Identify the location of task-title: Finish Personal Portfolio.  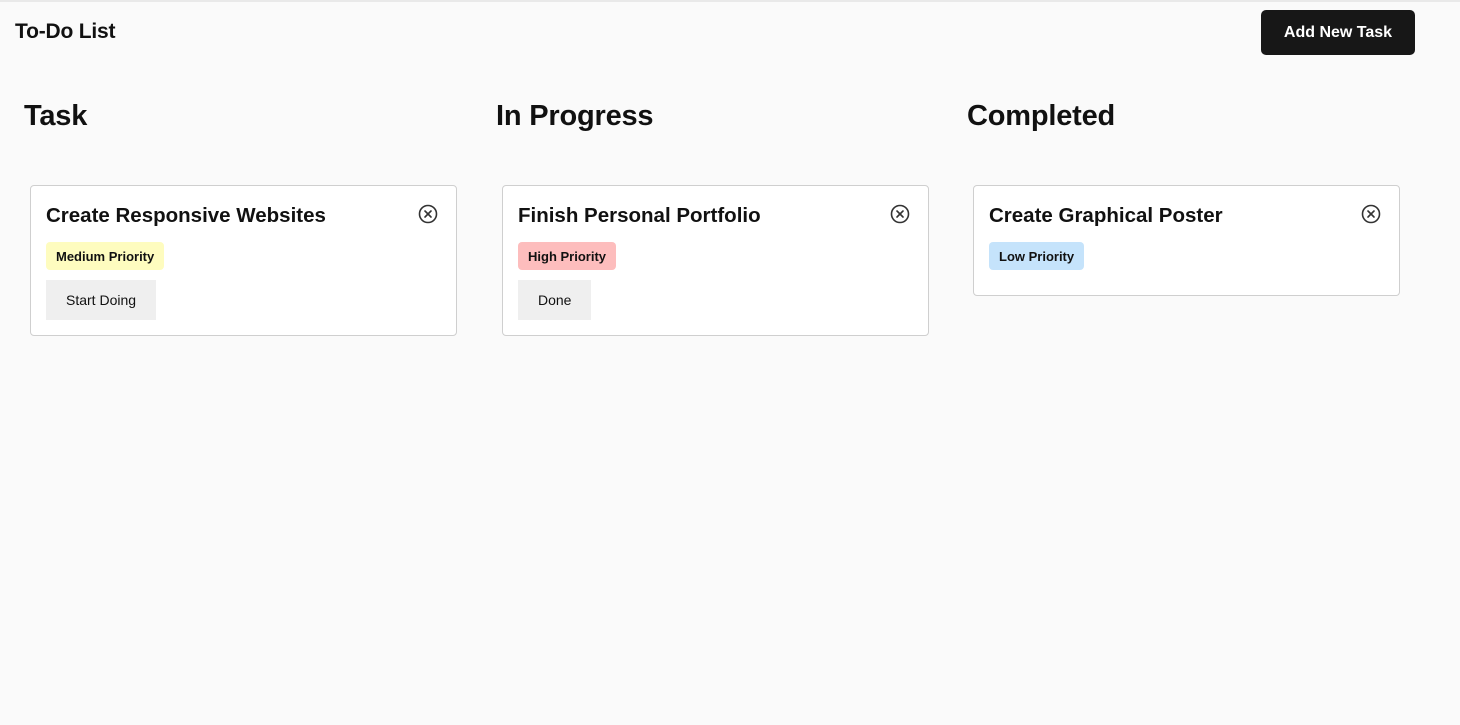
(639, 215).